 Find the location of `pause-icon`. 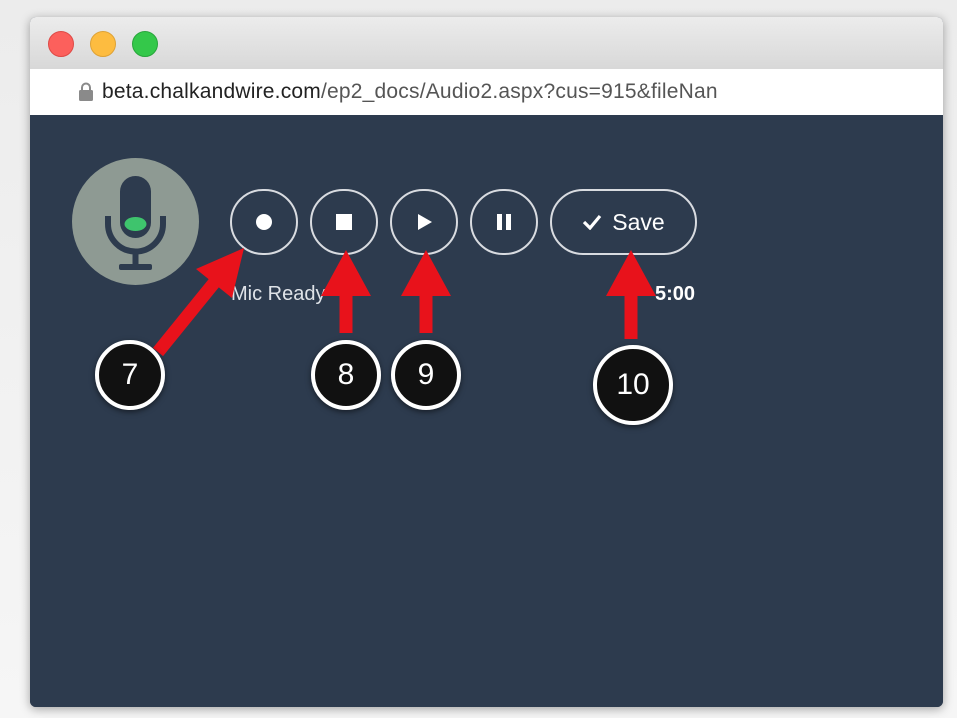

pause-icon is located at coordinates (504, 222).